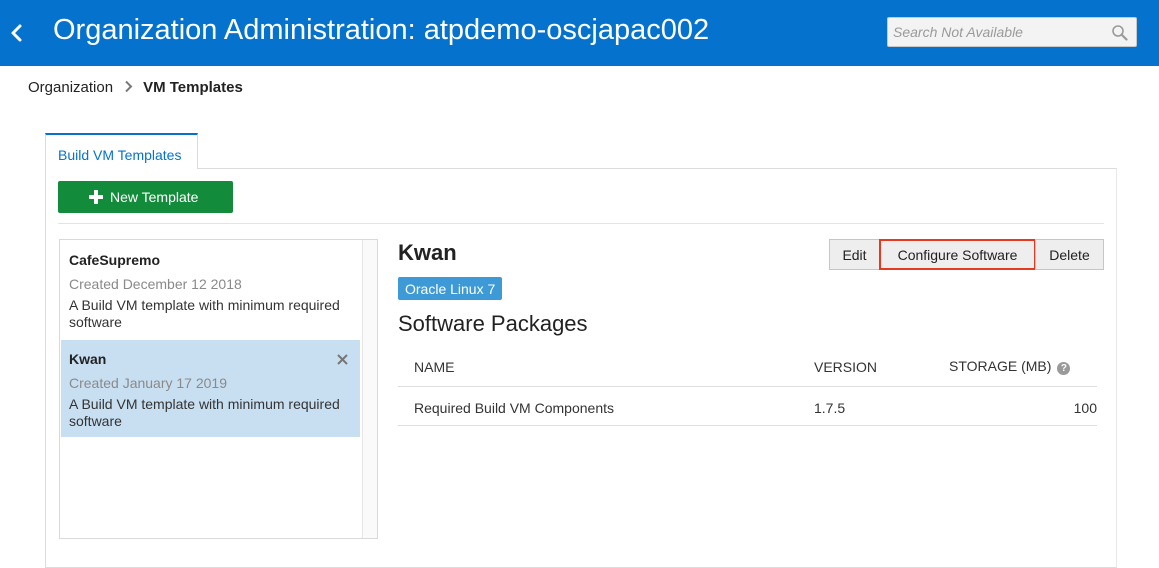 Image resolution: width=1159 pixels, height=568 pixels. I want to click on column-header-storage: STORAGE (MB)?, so click(1010, 366).